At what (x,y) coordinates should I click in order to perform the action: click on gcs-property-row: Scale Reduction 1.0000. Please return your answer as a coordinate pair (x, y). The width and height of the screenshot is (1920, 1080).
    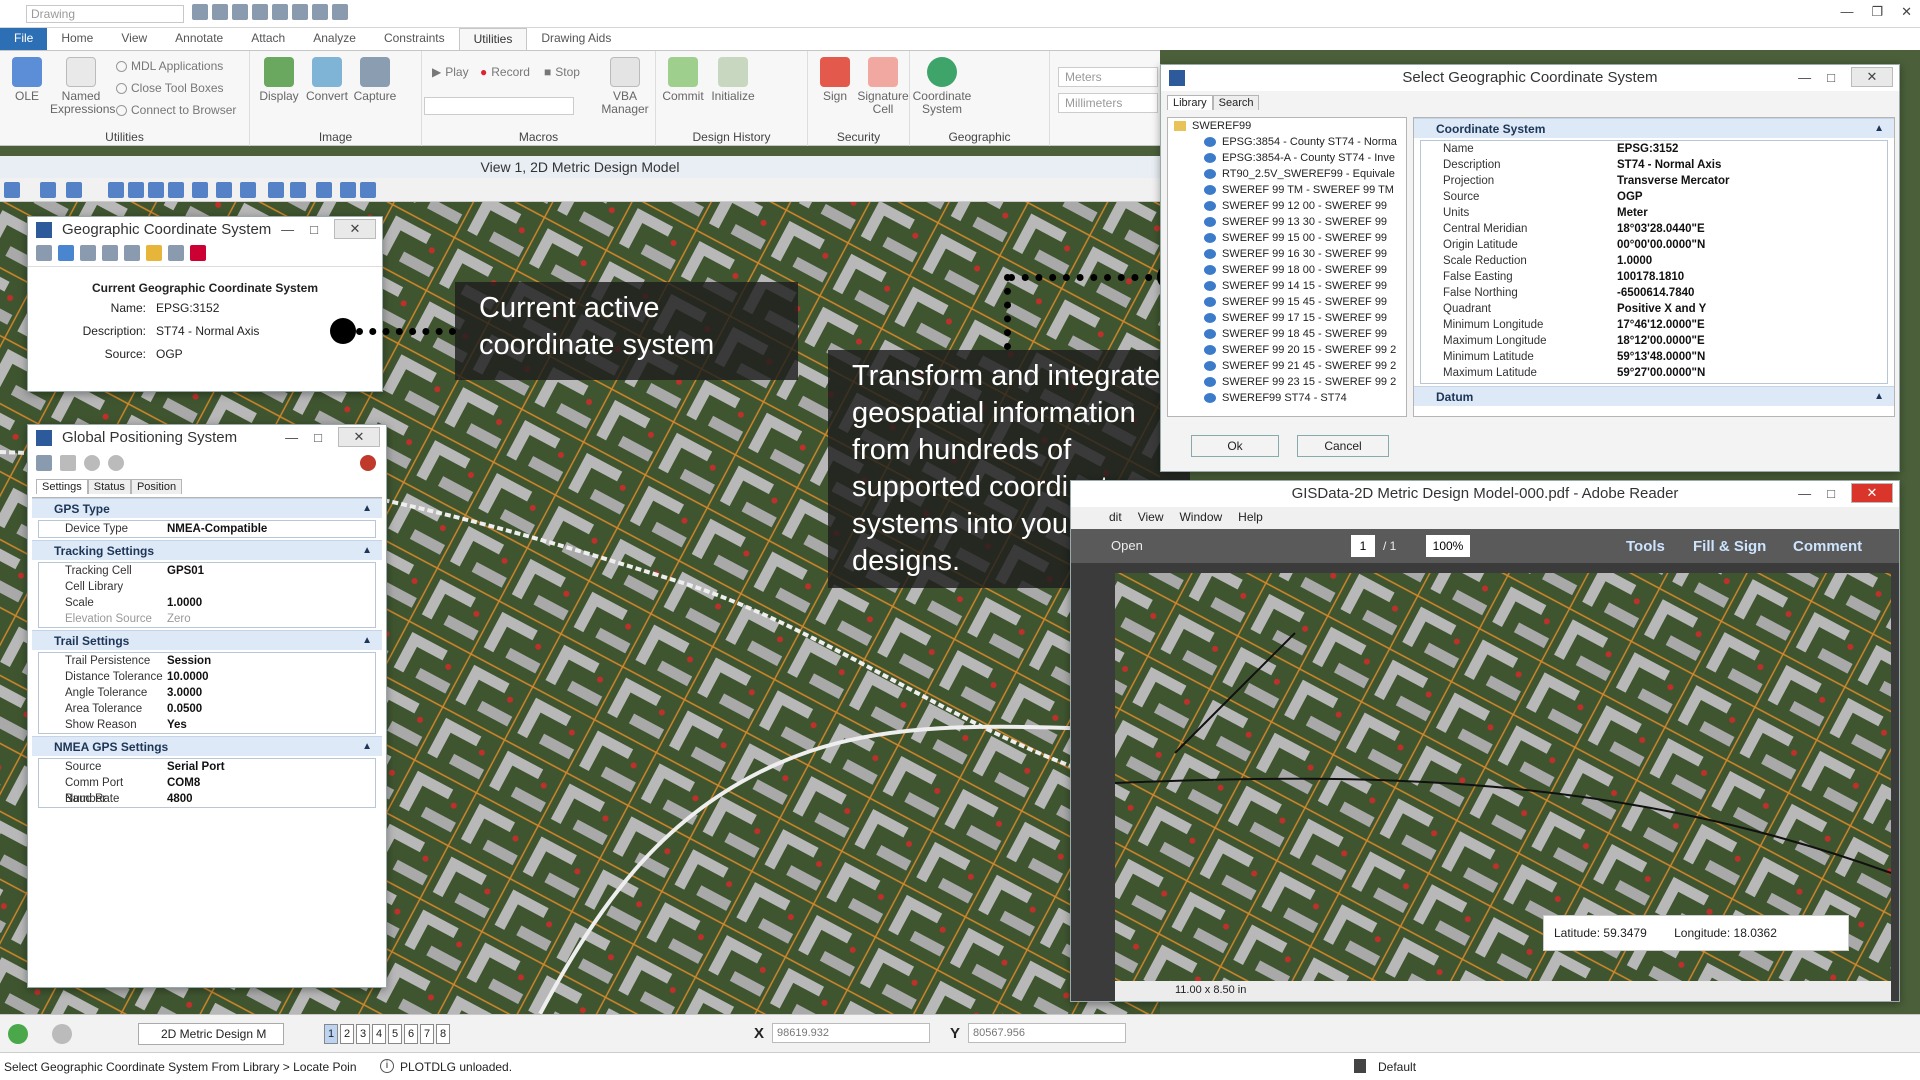
    Looking at the image, I should click on (1654, 261).